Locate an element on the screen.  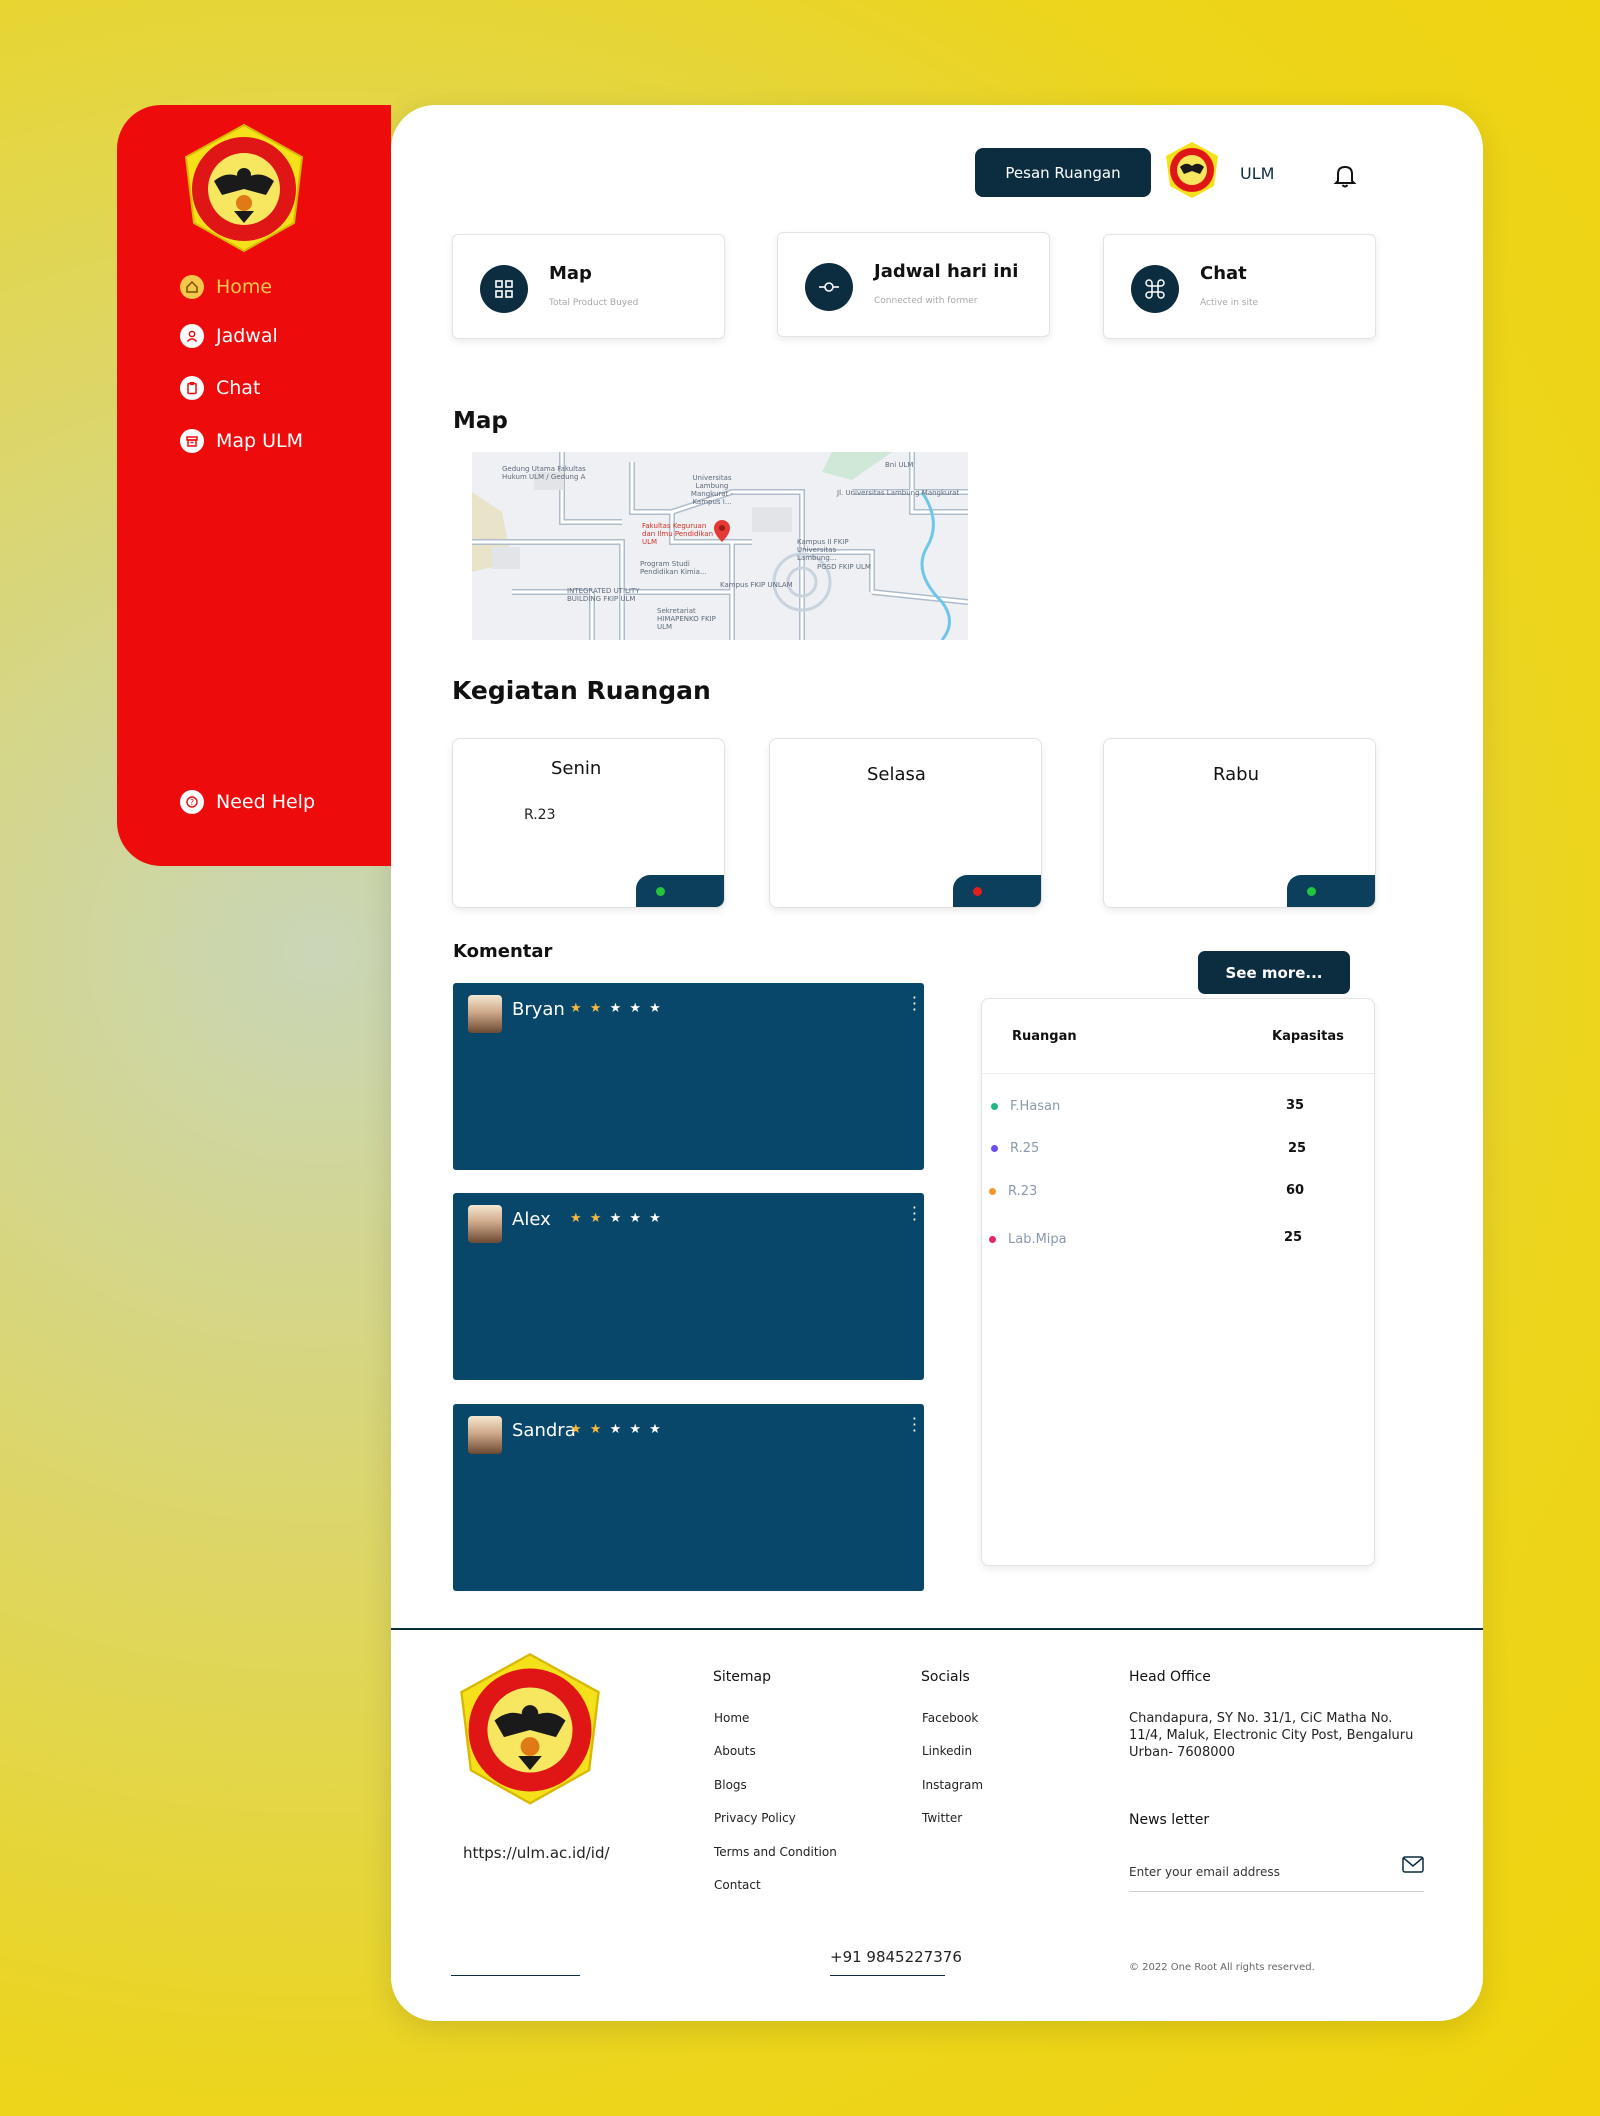
day-card-rabu: Rabu is located at coordinates (1239, 823).